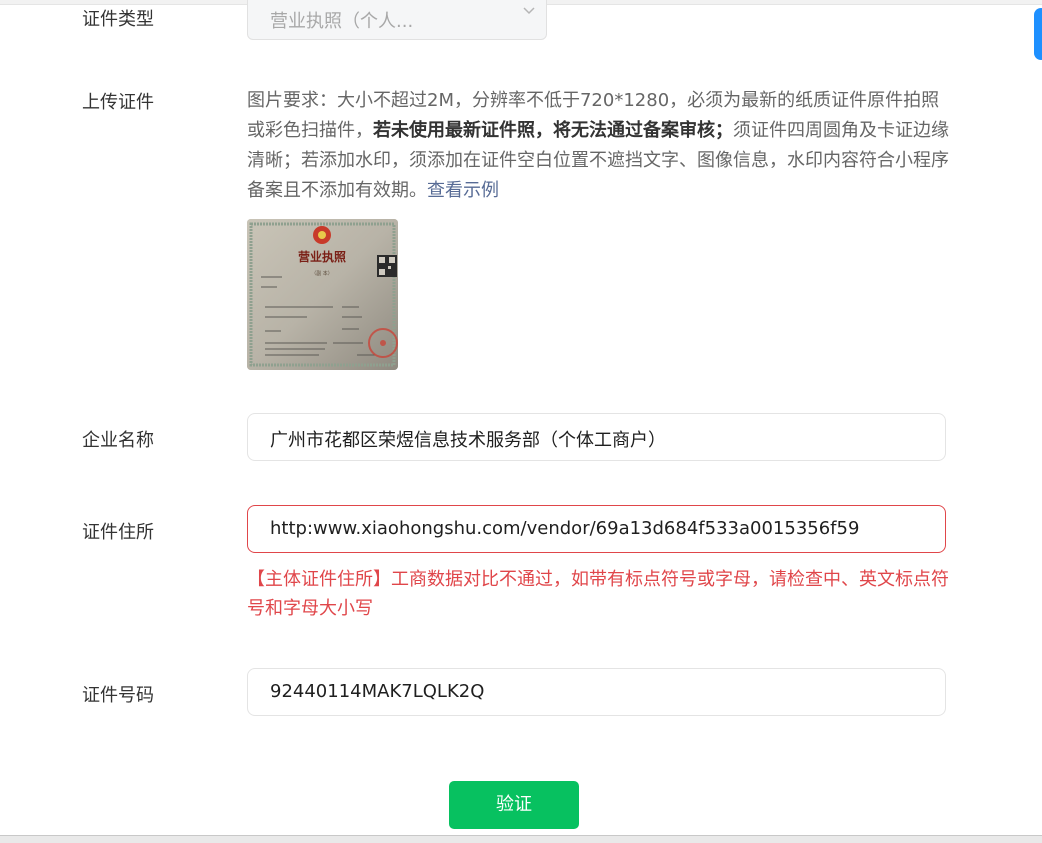  What do you see at coordinates (468, 440) in the screenshot?
I see `company-name-value: 广州市花都区荣煜信息技术服务部（个体工商户）` at bounding box center [468, 440].